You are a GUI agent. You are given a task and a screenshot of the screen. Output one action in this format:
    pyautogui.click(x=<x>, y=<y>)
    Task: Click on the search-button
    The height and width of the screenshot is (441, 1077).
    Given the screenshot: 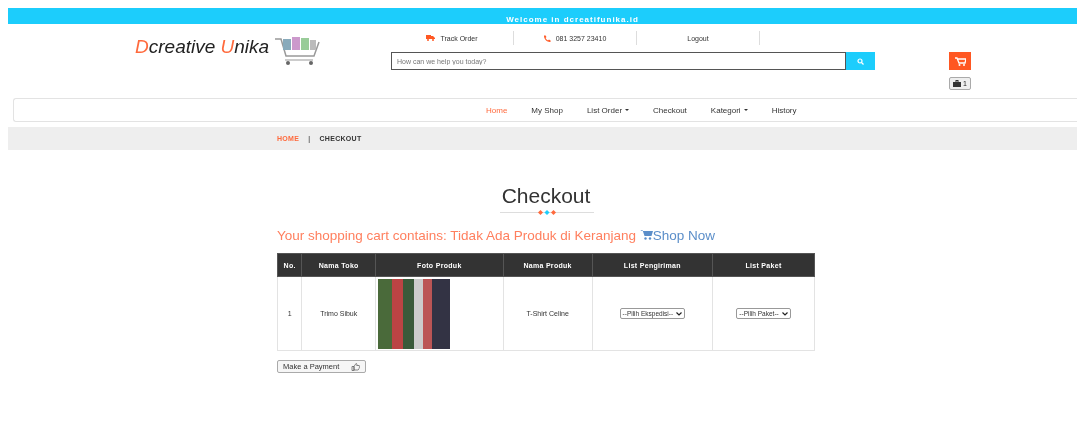 What is the action you would take?
    pyautogui.click(x=860, y=61)
    